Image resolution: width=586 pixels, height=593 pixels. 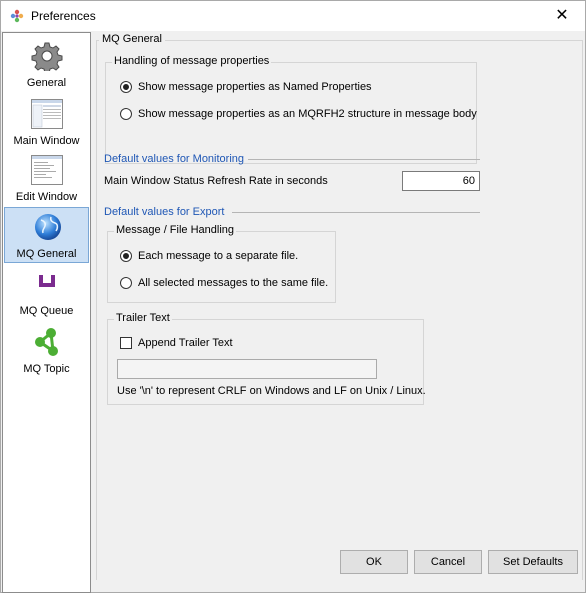 What do you see at coordinates (47, 281) in the screenshot?
I see `queue-icon` at bounding box center [47, 281].